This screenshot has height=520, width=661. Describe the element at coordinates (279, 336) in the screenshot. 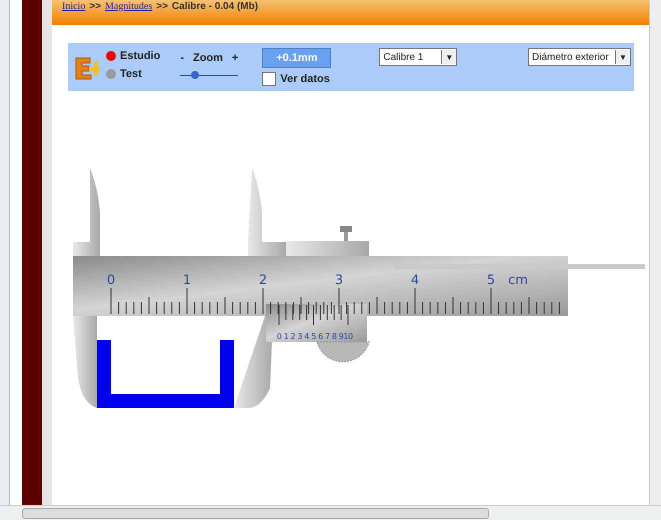

I see `vernier-number: 0` at that location.